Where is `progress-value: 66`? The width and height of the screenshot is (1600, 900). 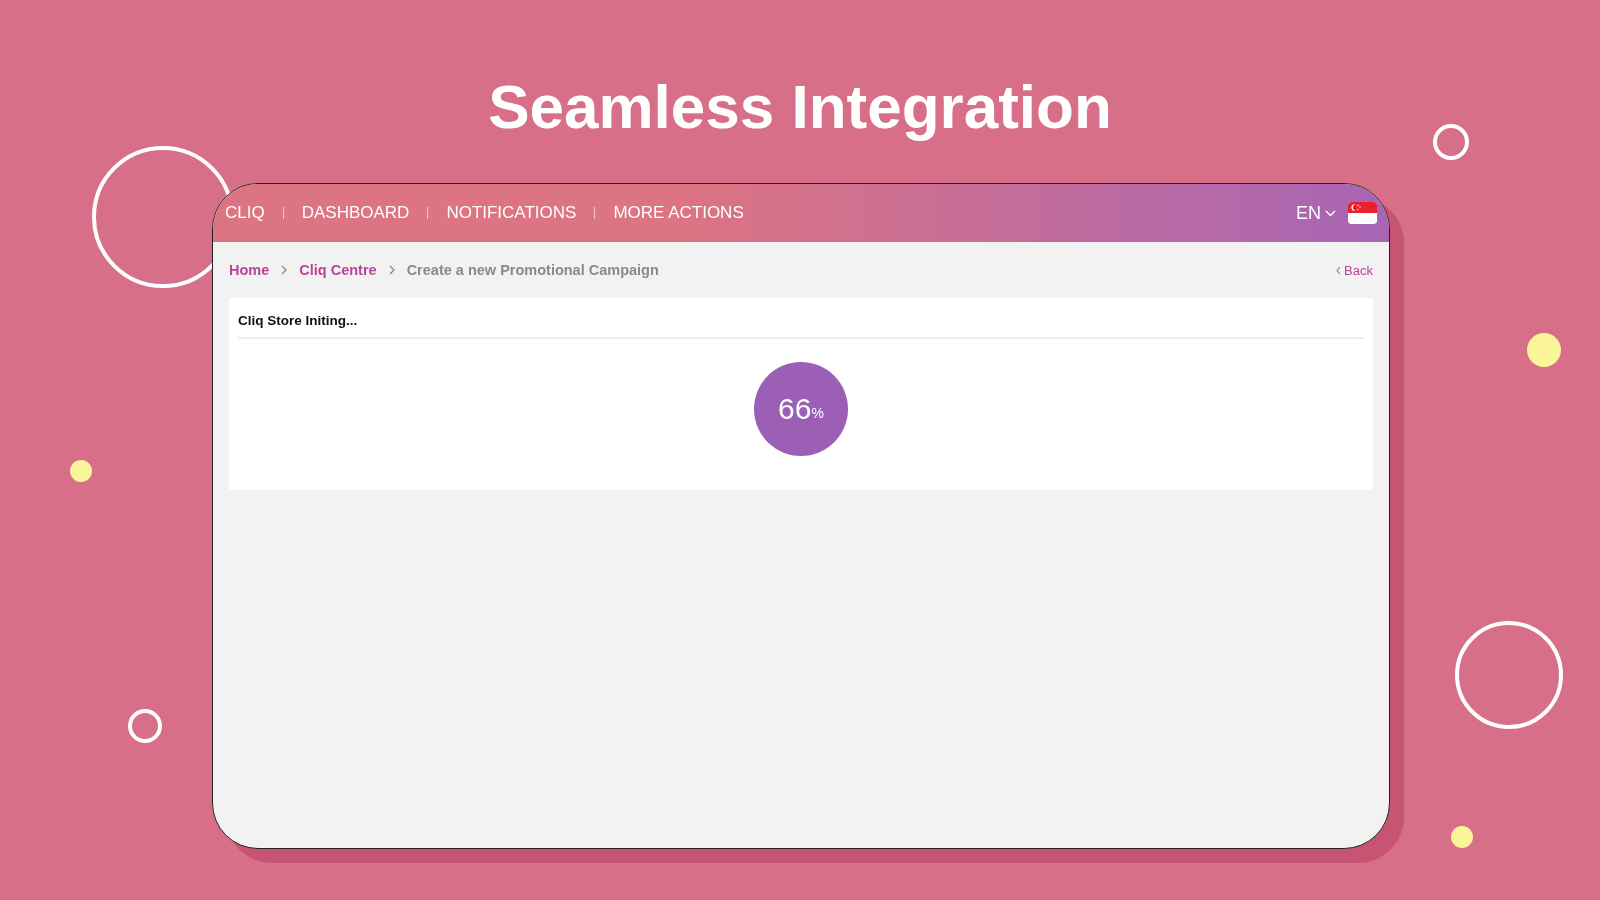 progress-value: 66 is located at coordinates (795, 409).